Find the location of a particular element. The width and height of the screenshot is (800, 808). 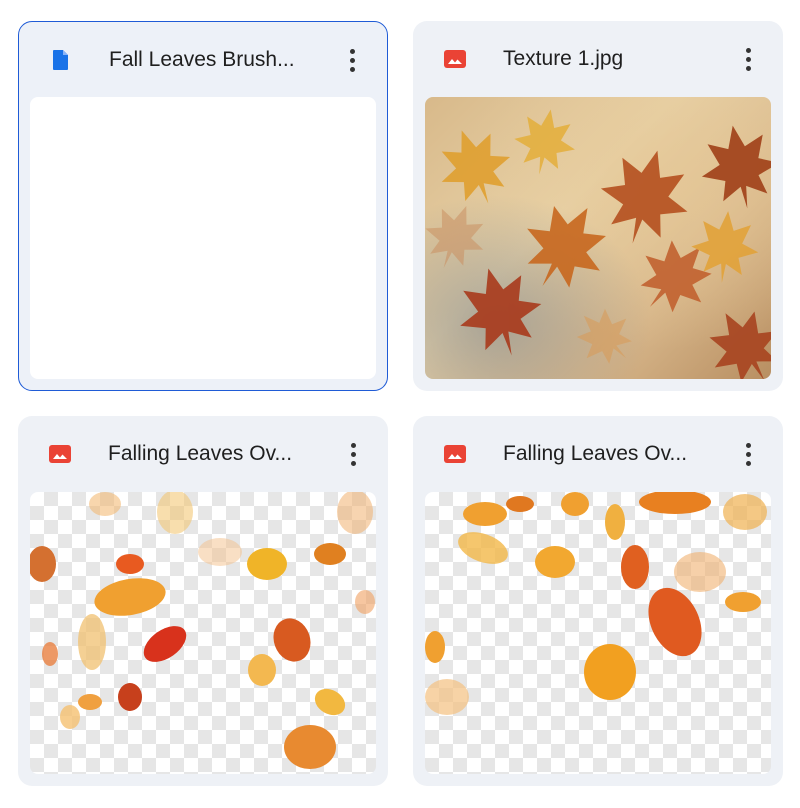

doc-icon is located at coordinates (60, 60).